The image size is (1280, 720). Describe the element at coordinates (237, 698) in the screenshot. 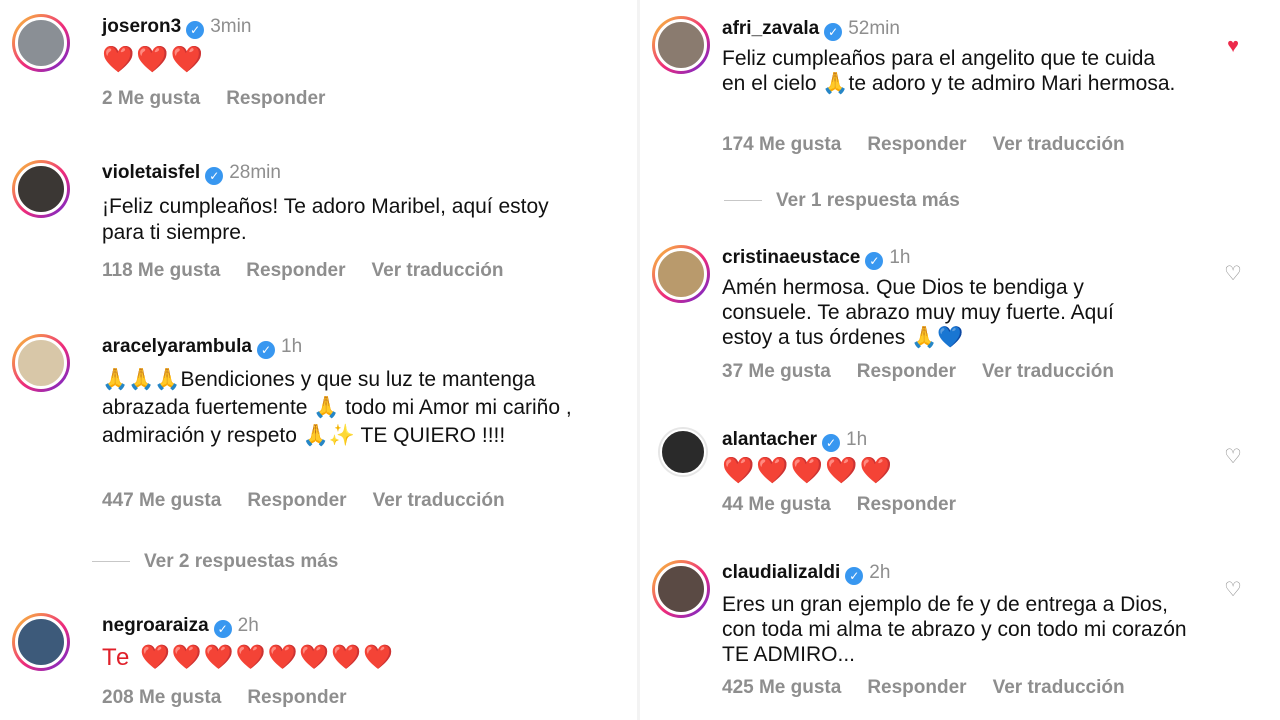

I see `comment-actions: 208 Me gusta Responder` at that location.